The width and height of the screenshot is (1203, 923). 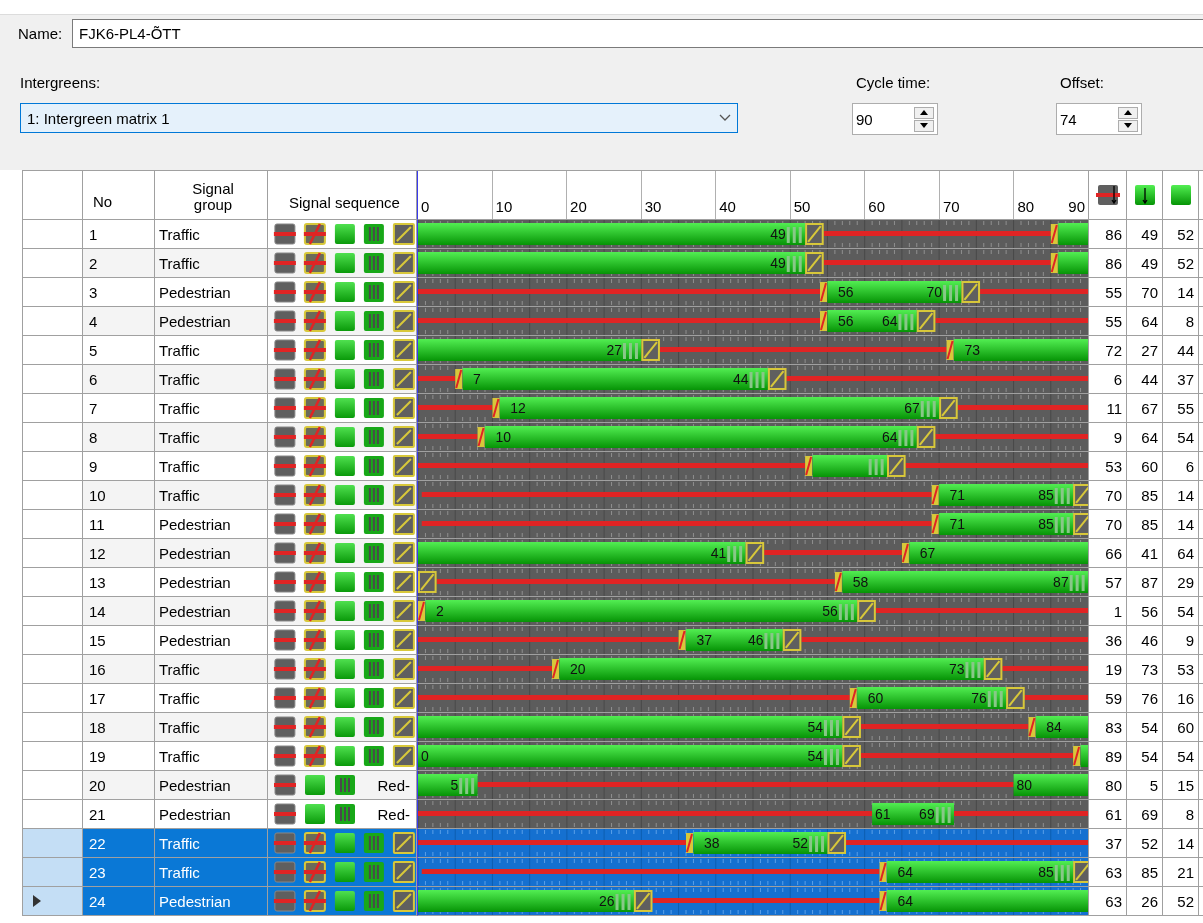 I want to click on table-cell: 72, so click(x=1113, y=350).